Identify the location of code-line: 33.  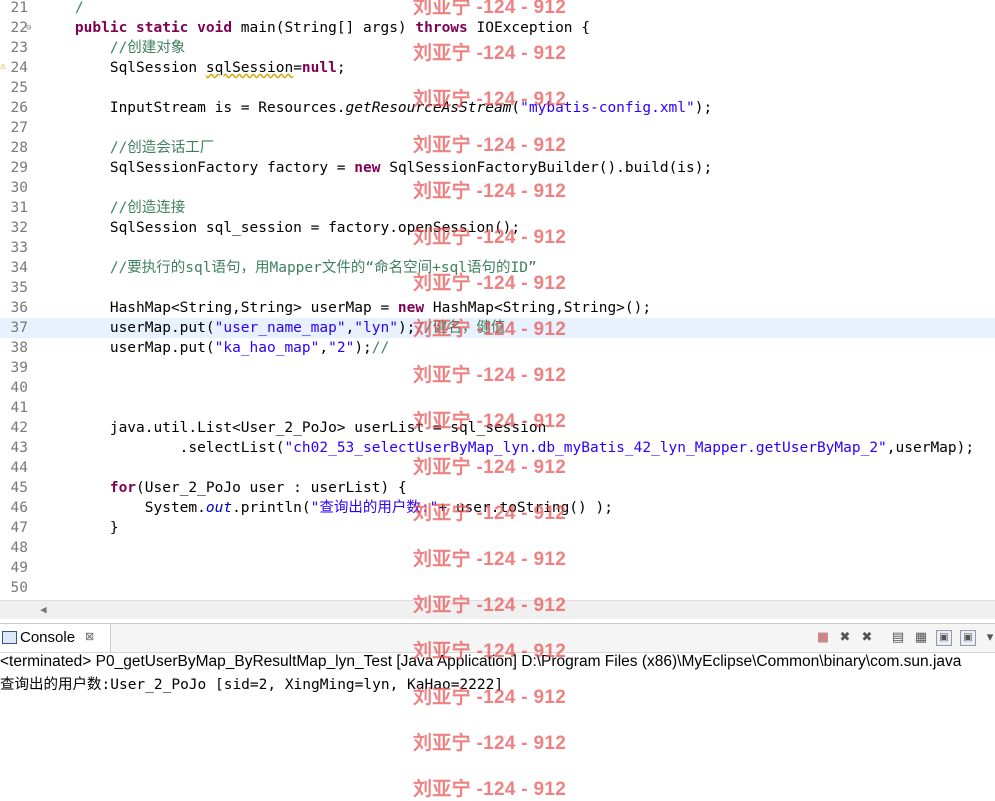
(497, 248).